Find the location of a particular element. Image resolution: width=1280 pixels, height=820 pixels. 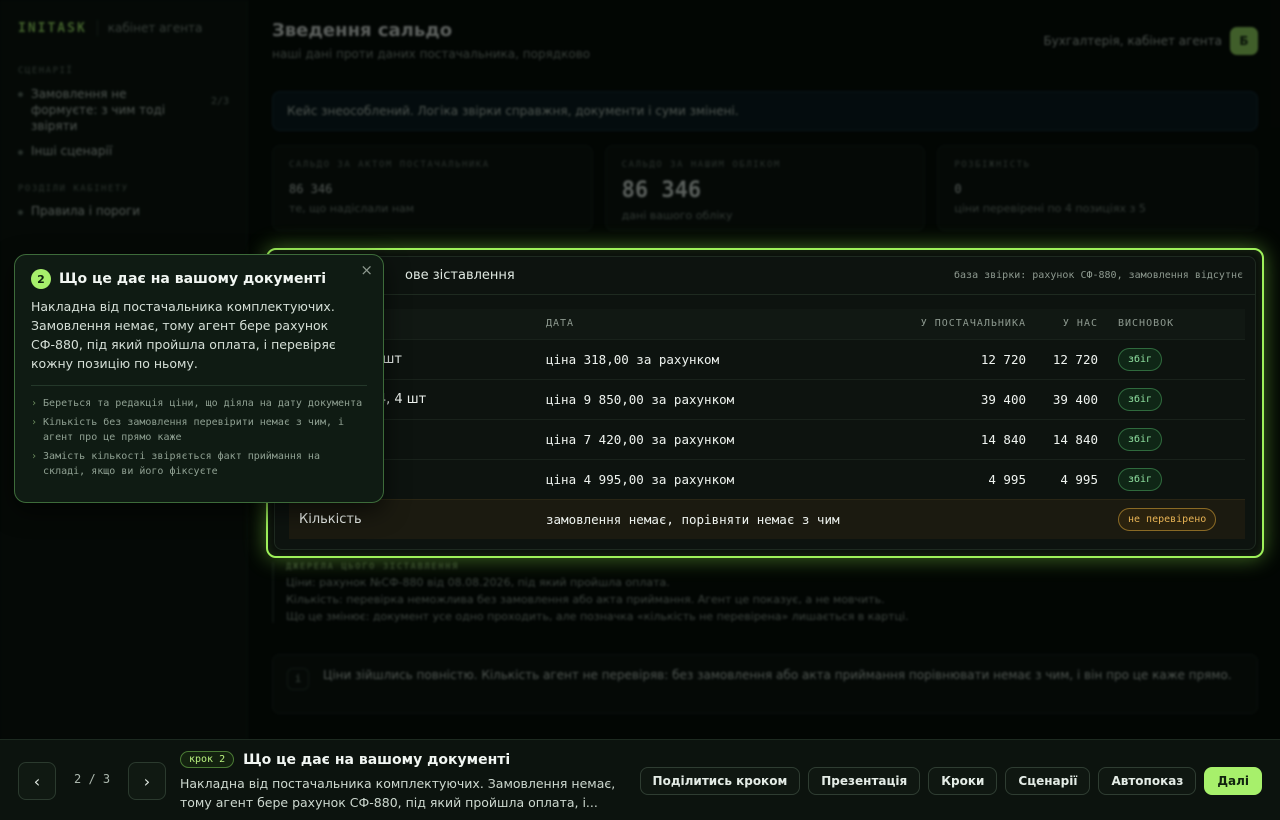

card-subtext: дані вашого обліку is located at coordinates (677, 215).